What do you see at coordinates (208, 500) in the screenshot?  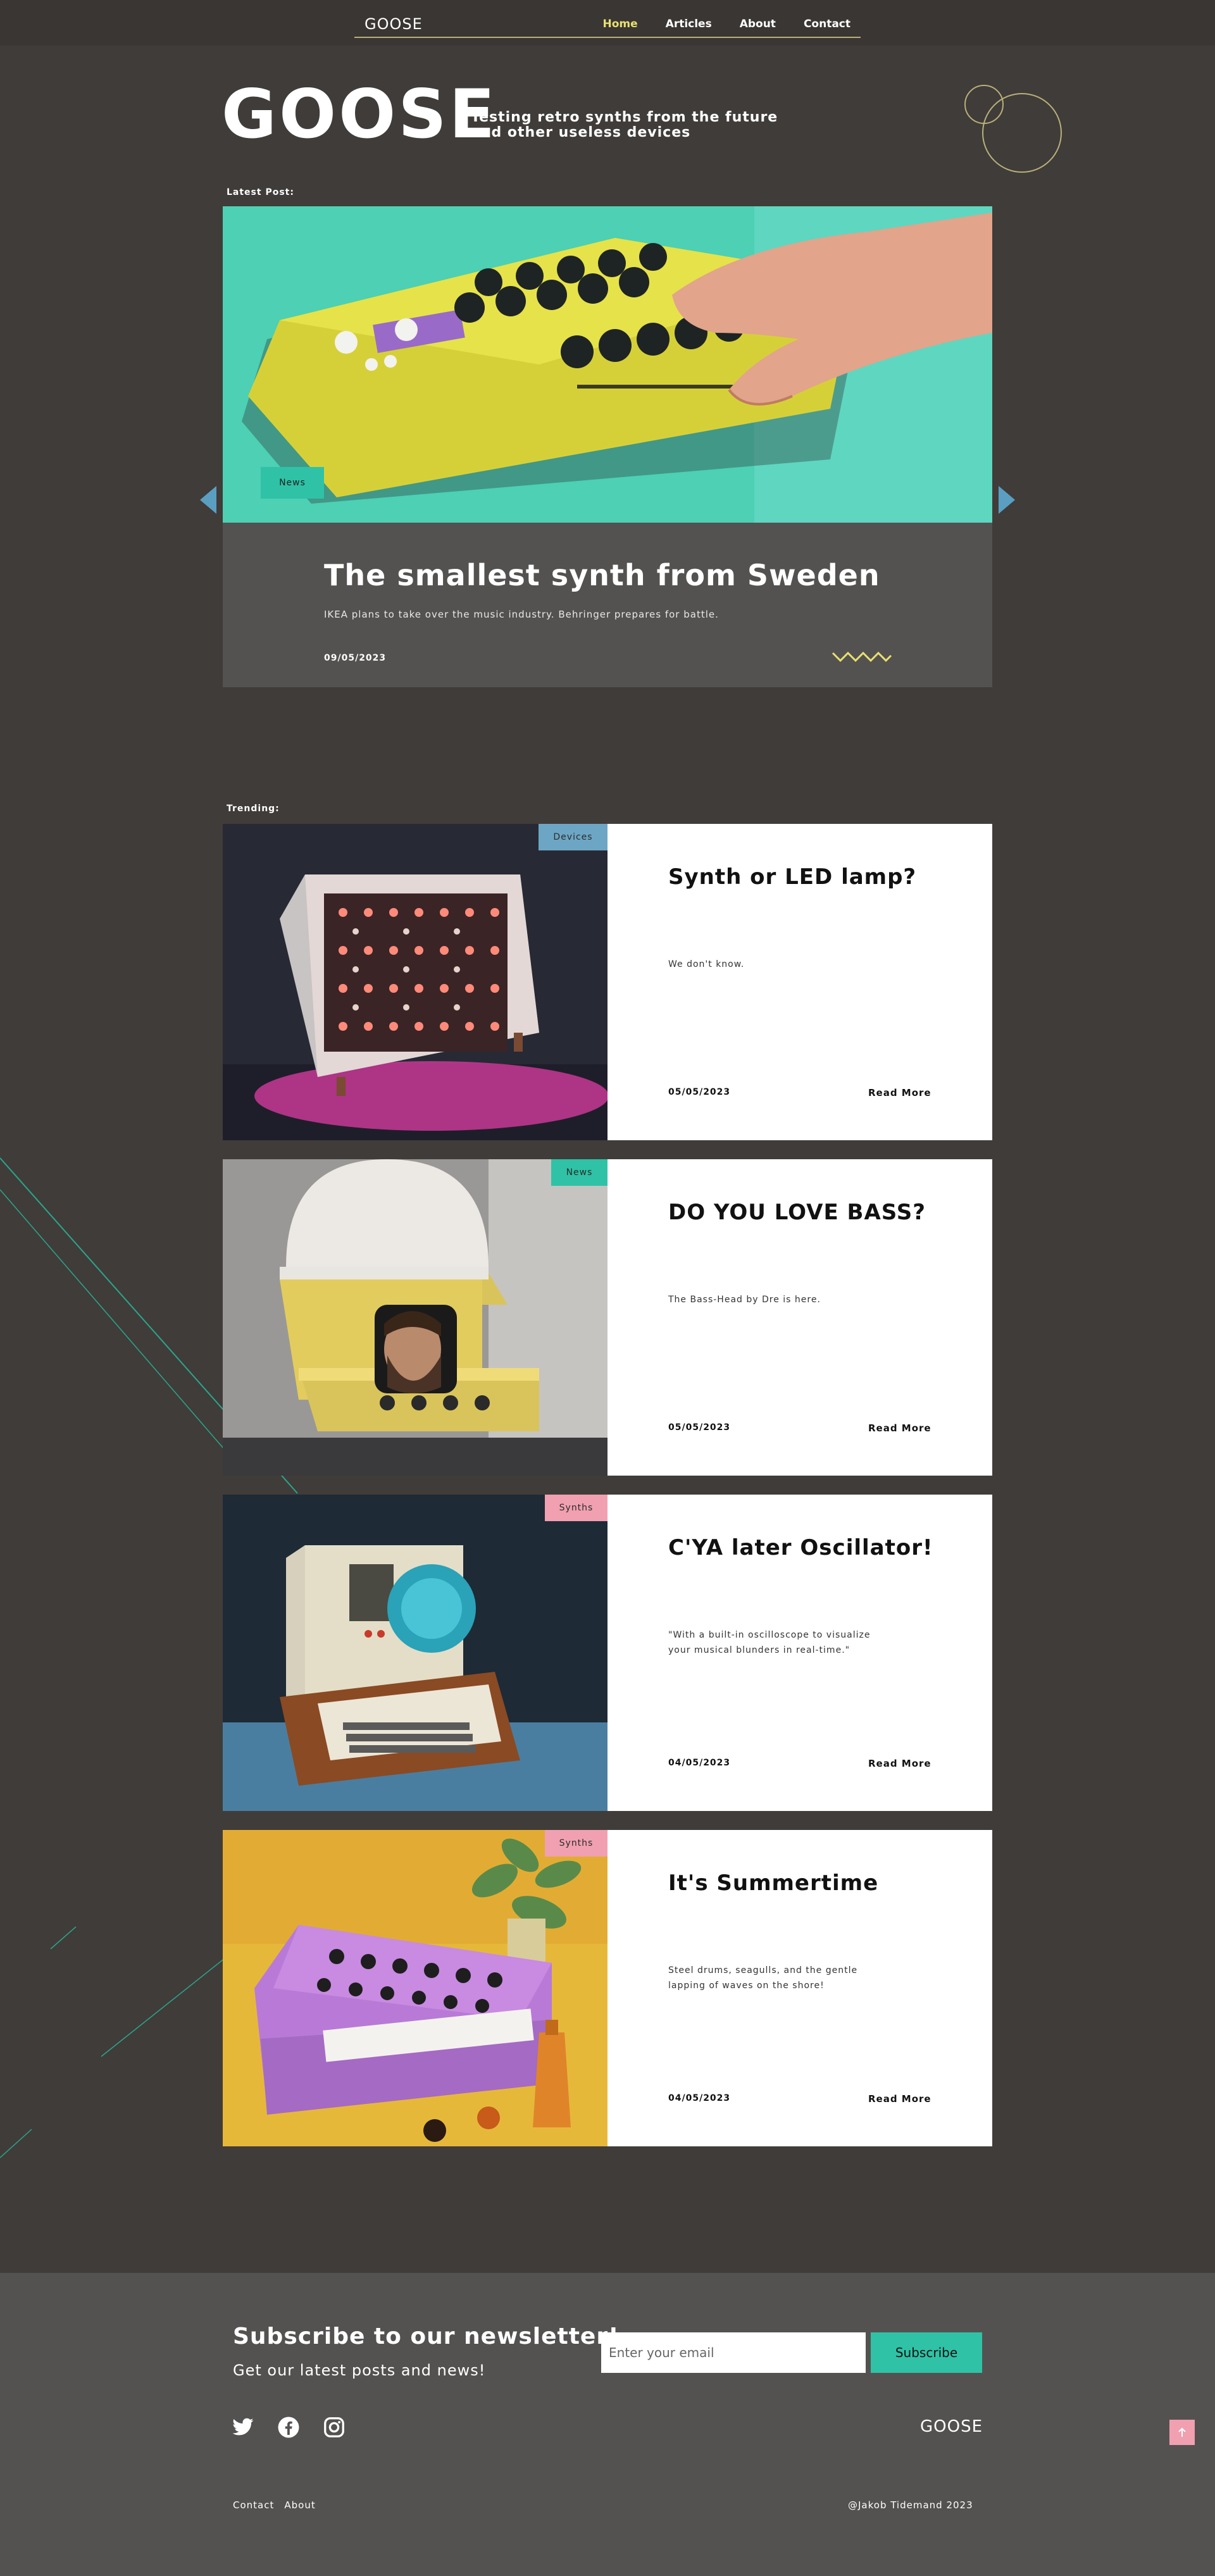 I see `arrow-left-icon` at bounding box center [208, 500].